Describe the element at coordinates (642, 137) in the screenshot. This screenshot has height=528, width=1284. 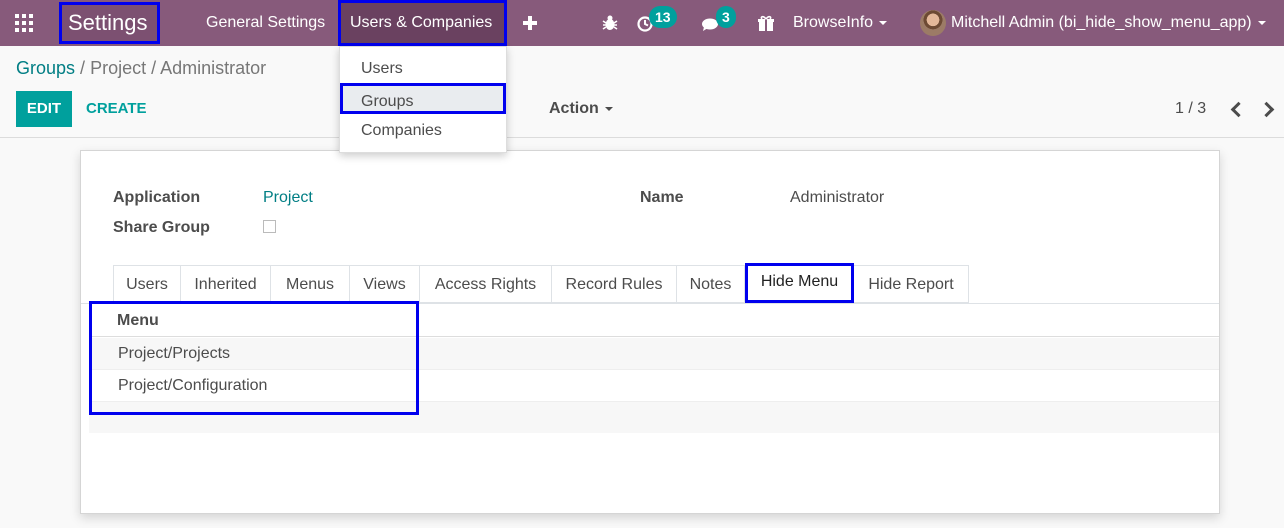
I see `control-panel-divider` at that location.